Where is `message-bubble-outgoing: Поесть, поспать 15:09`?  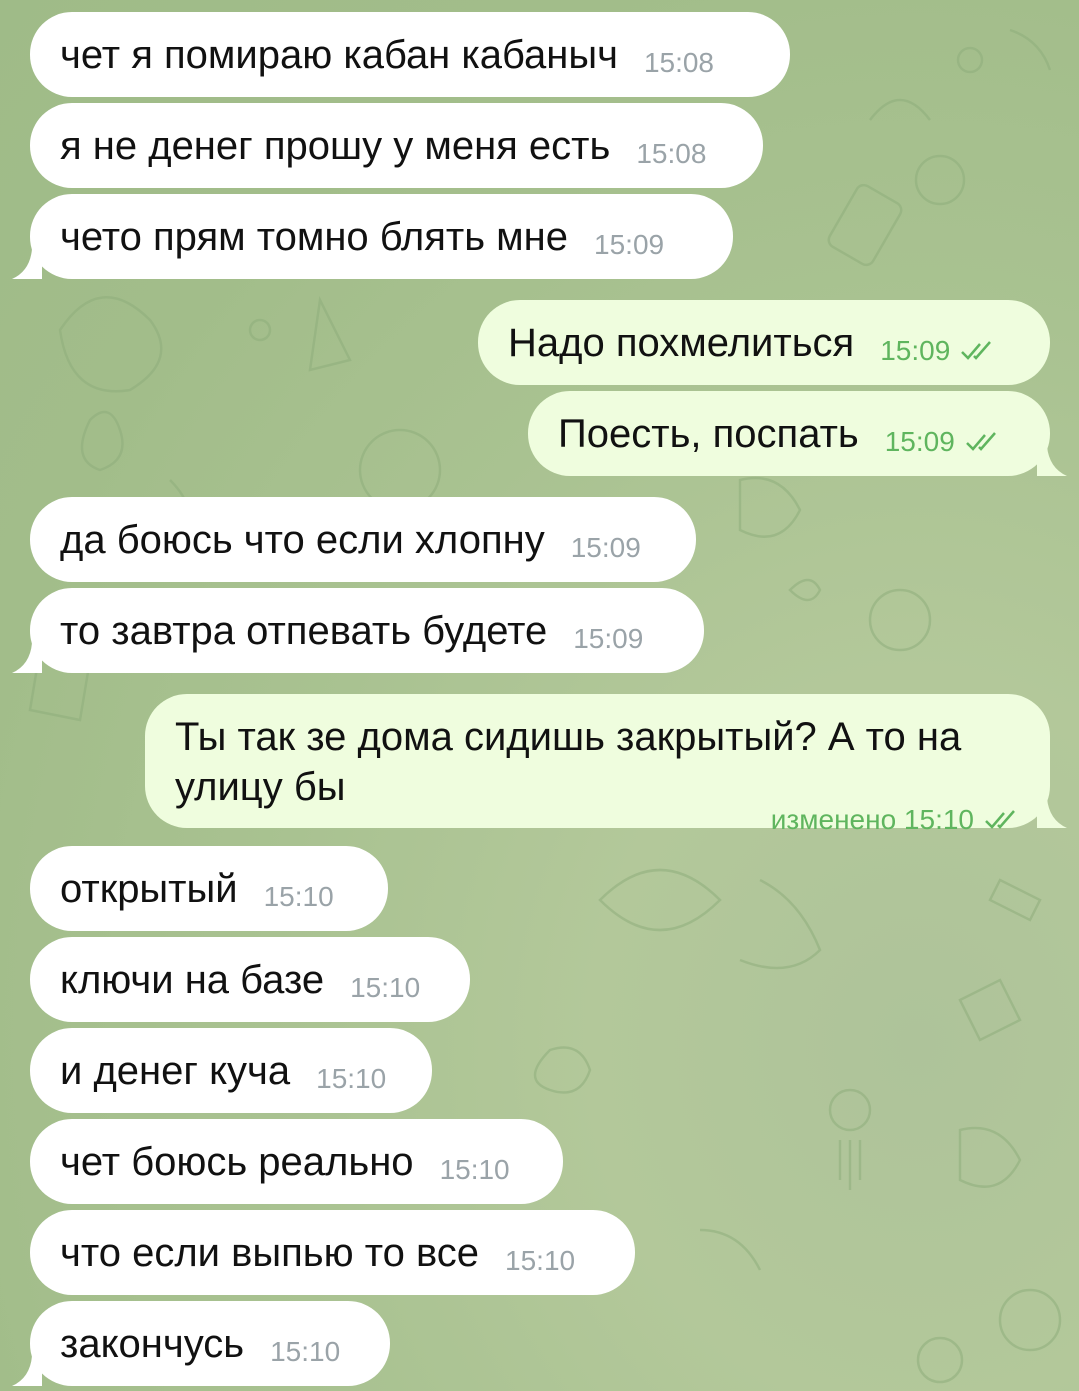
message-bubble-outgoing: Поесть, поспать 15:09 is located at coordinates (789, 433).